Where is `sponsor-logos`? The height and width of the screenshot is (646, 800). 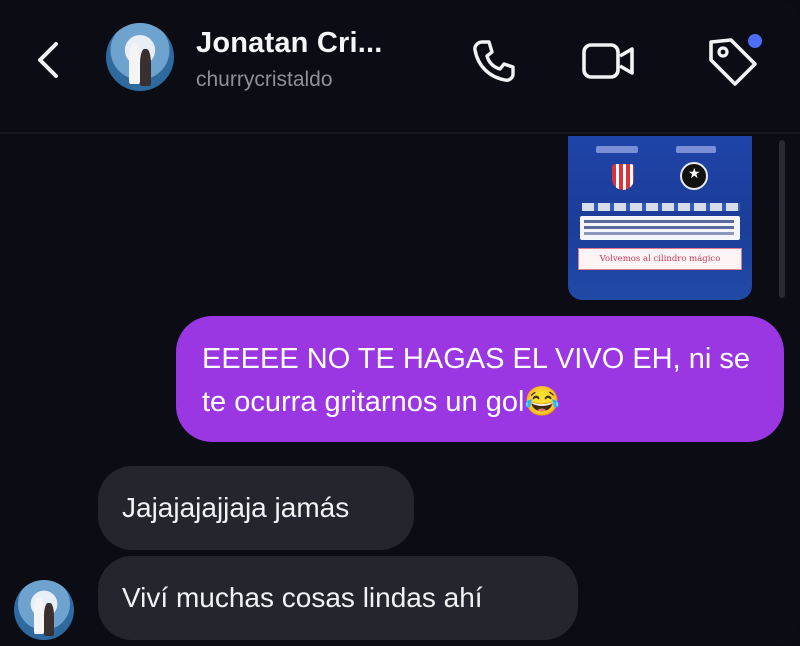
sponsor-logos is located at coordinates (661, 207).